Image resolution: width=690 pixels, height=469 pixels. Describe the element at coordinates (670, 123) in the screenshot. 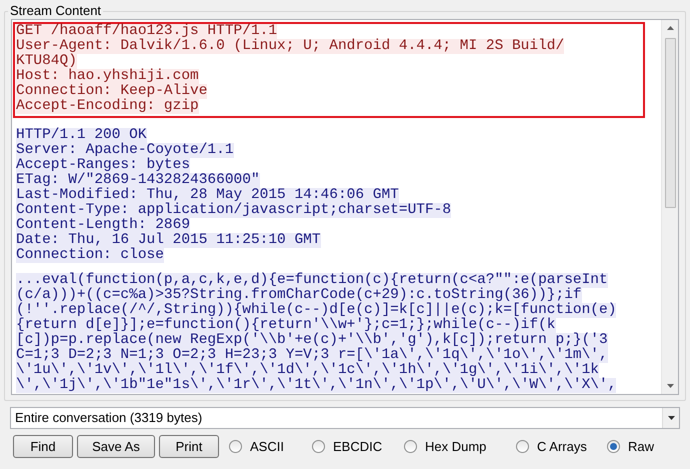

I see `scroll-thumb` at that location.